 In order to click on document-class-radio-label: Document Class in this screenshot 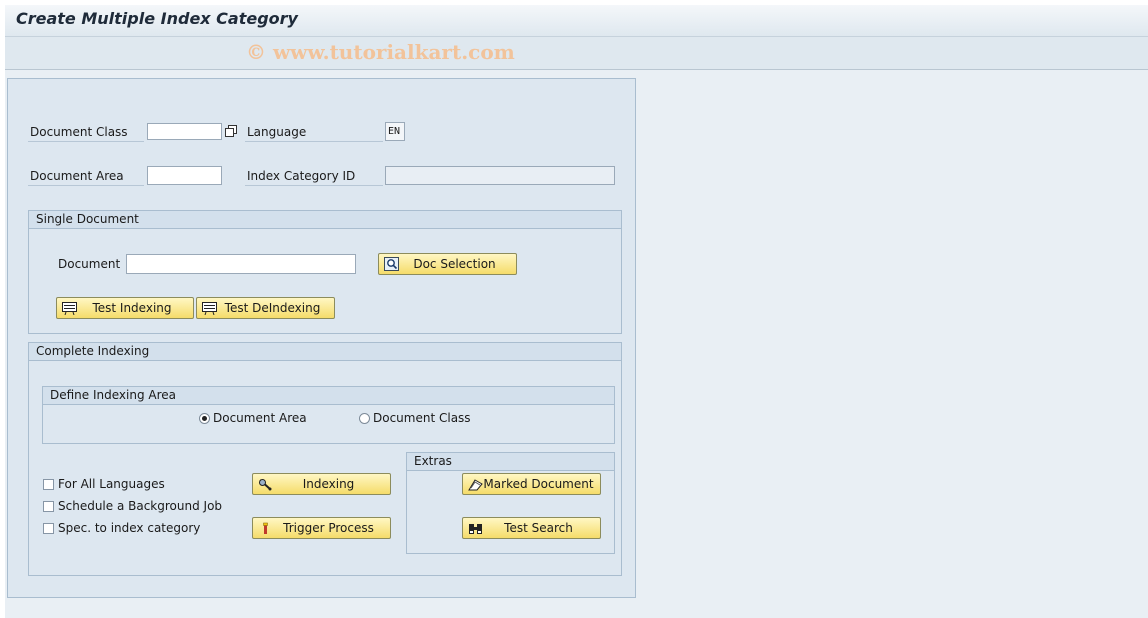, I will do `click(422, 418)`.